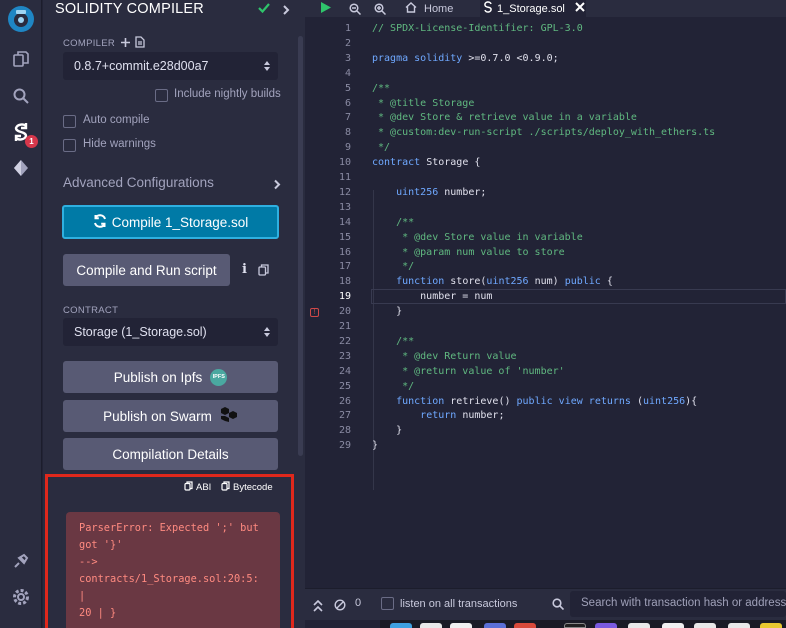  Describe the element at coordinates (21, 561) in the screenshot. I see `plugin-manager-icon` at that location.